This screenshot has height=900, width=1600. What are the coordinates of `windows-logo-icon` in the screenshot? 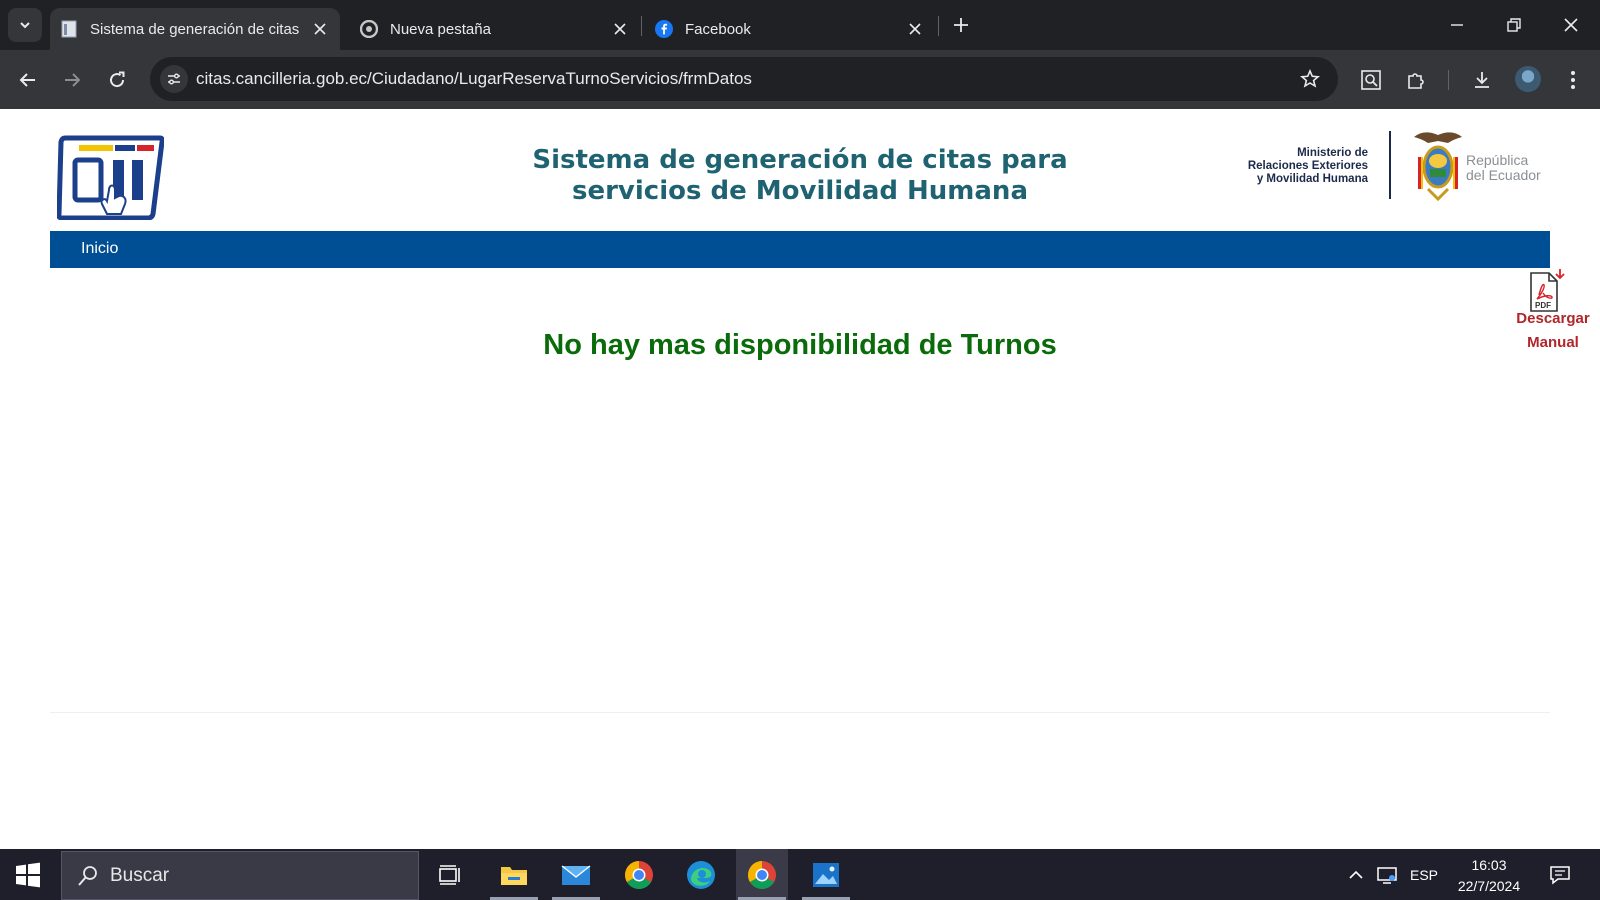 It's located at (28, 875).